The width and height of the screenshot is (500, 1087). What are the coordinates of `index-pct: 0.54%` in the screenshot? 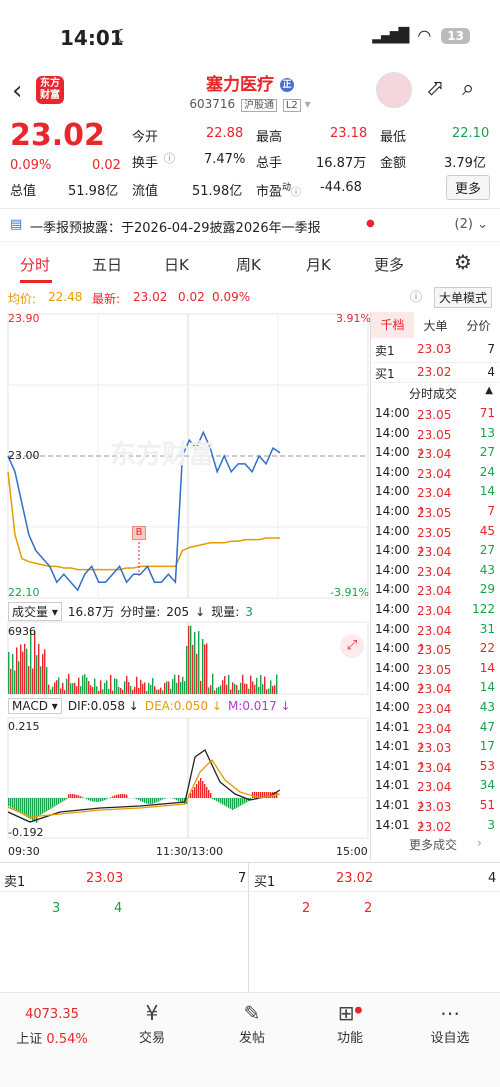 It's located at (67, 1039).